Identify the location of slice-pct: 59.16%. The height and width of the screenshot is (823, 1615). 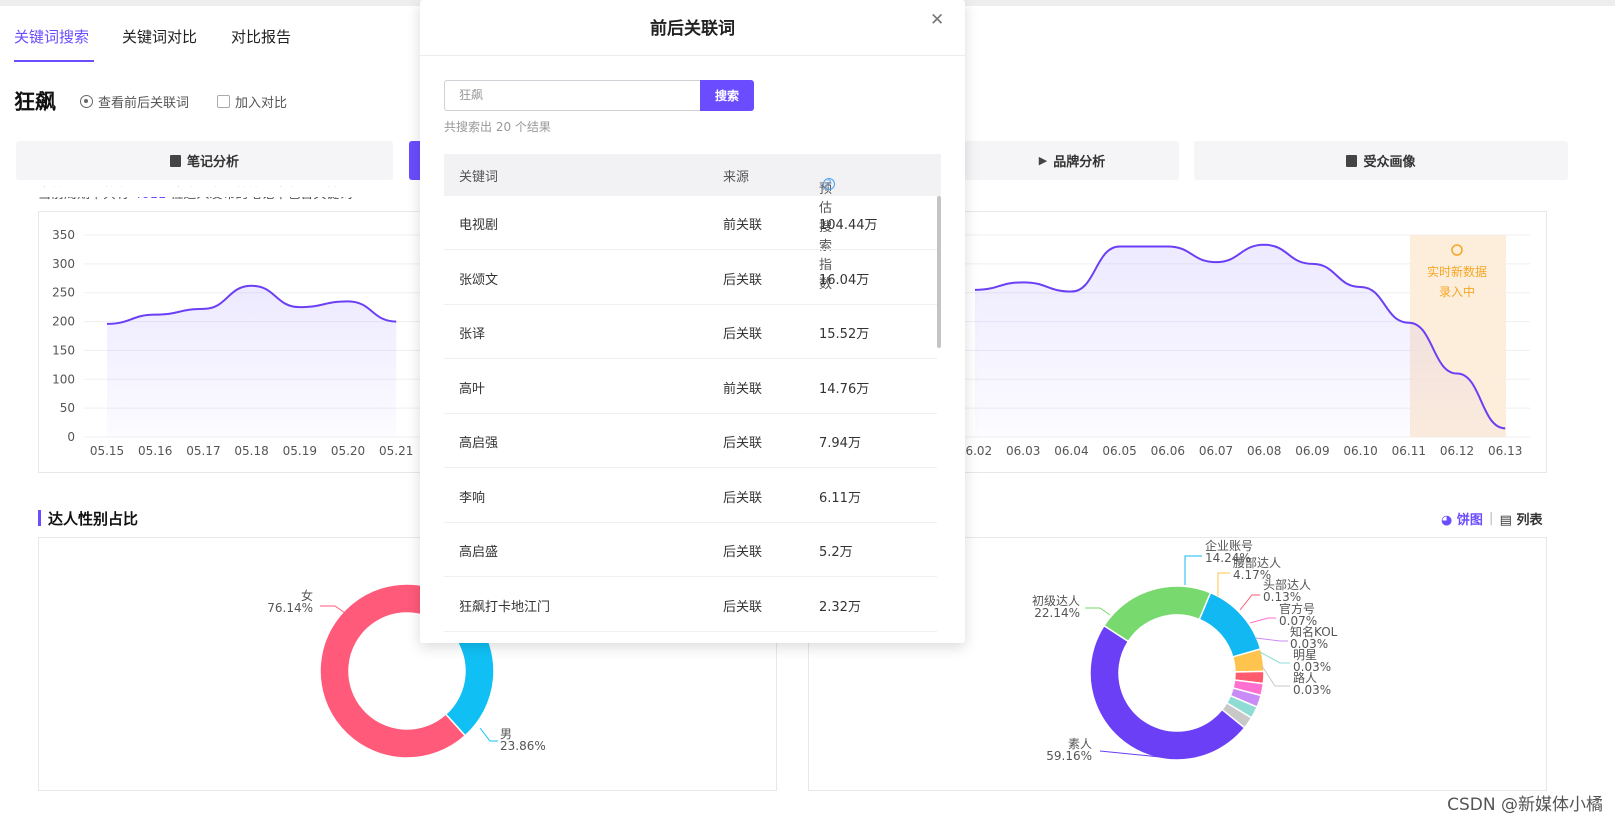
(1069, 756).